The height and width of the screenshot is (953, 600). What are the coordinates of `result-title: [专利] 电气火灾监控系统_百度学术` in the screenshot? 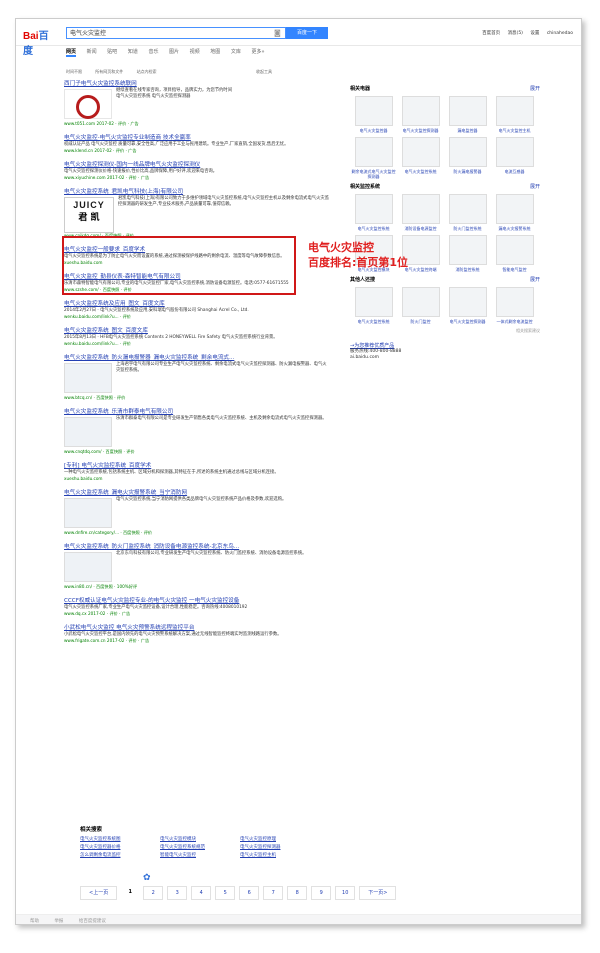 It's located at (196, 466).